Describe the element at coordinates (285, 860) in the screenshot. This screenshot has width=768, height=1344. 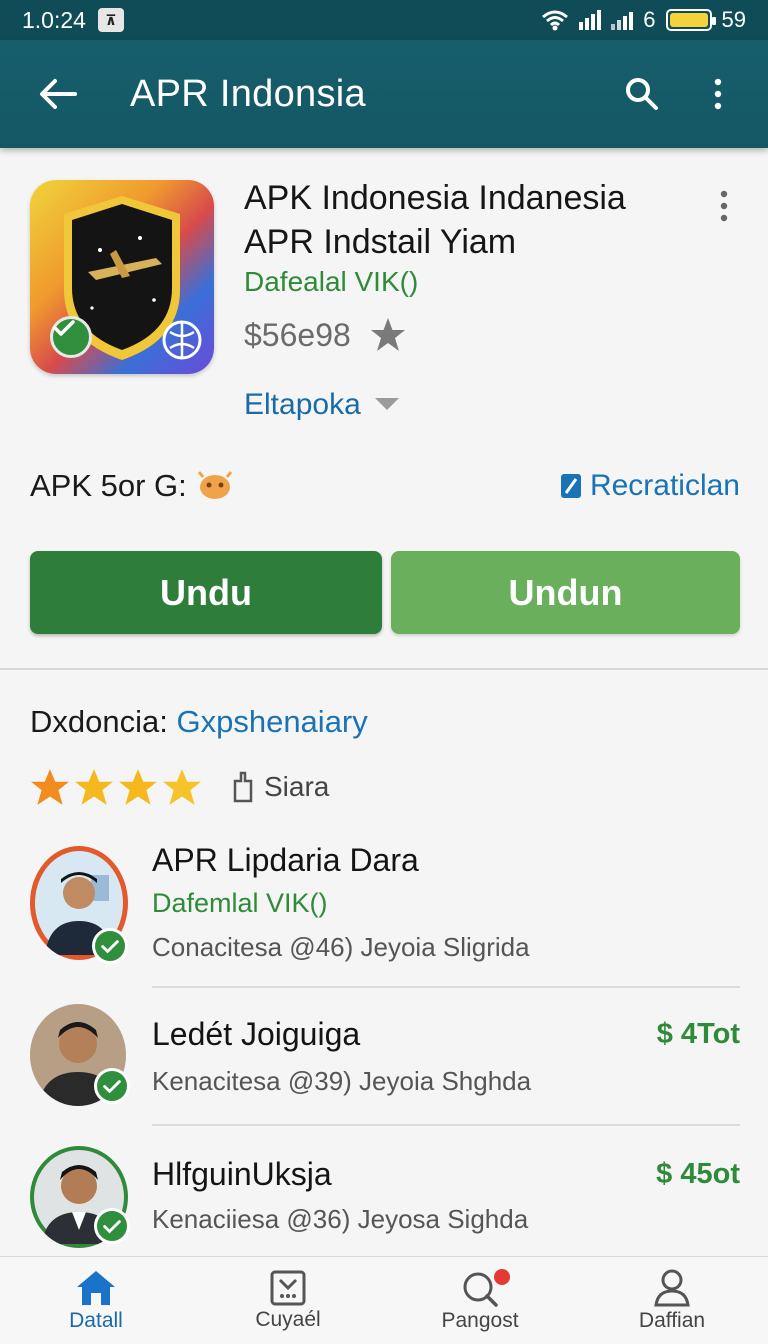
I see `list-item-name: APR Lipdaria Dara` at that location.